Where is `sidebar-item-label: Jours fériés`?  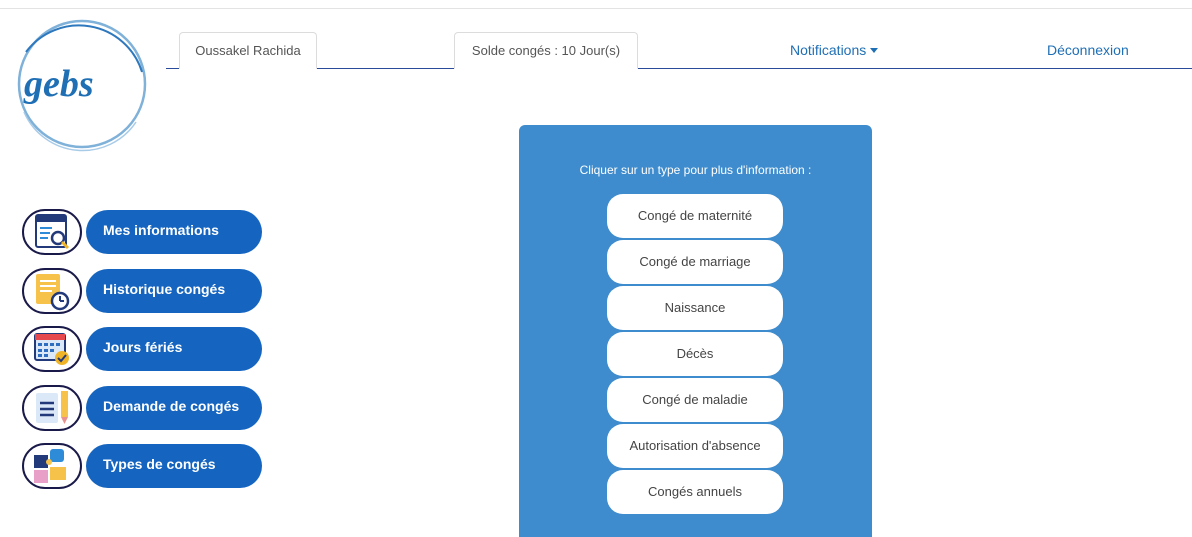
sidebar-item-label: Jours fériés is located at coordinates (174, 349).